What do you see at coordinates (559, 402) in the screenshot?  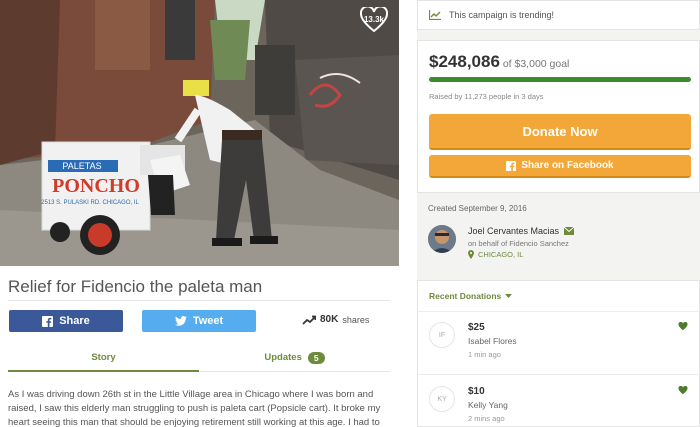 I see `donation-item: KY $10 Kelly Yang 2 mins ago` at bounding box center [559, 402].